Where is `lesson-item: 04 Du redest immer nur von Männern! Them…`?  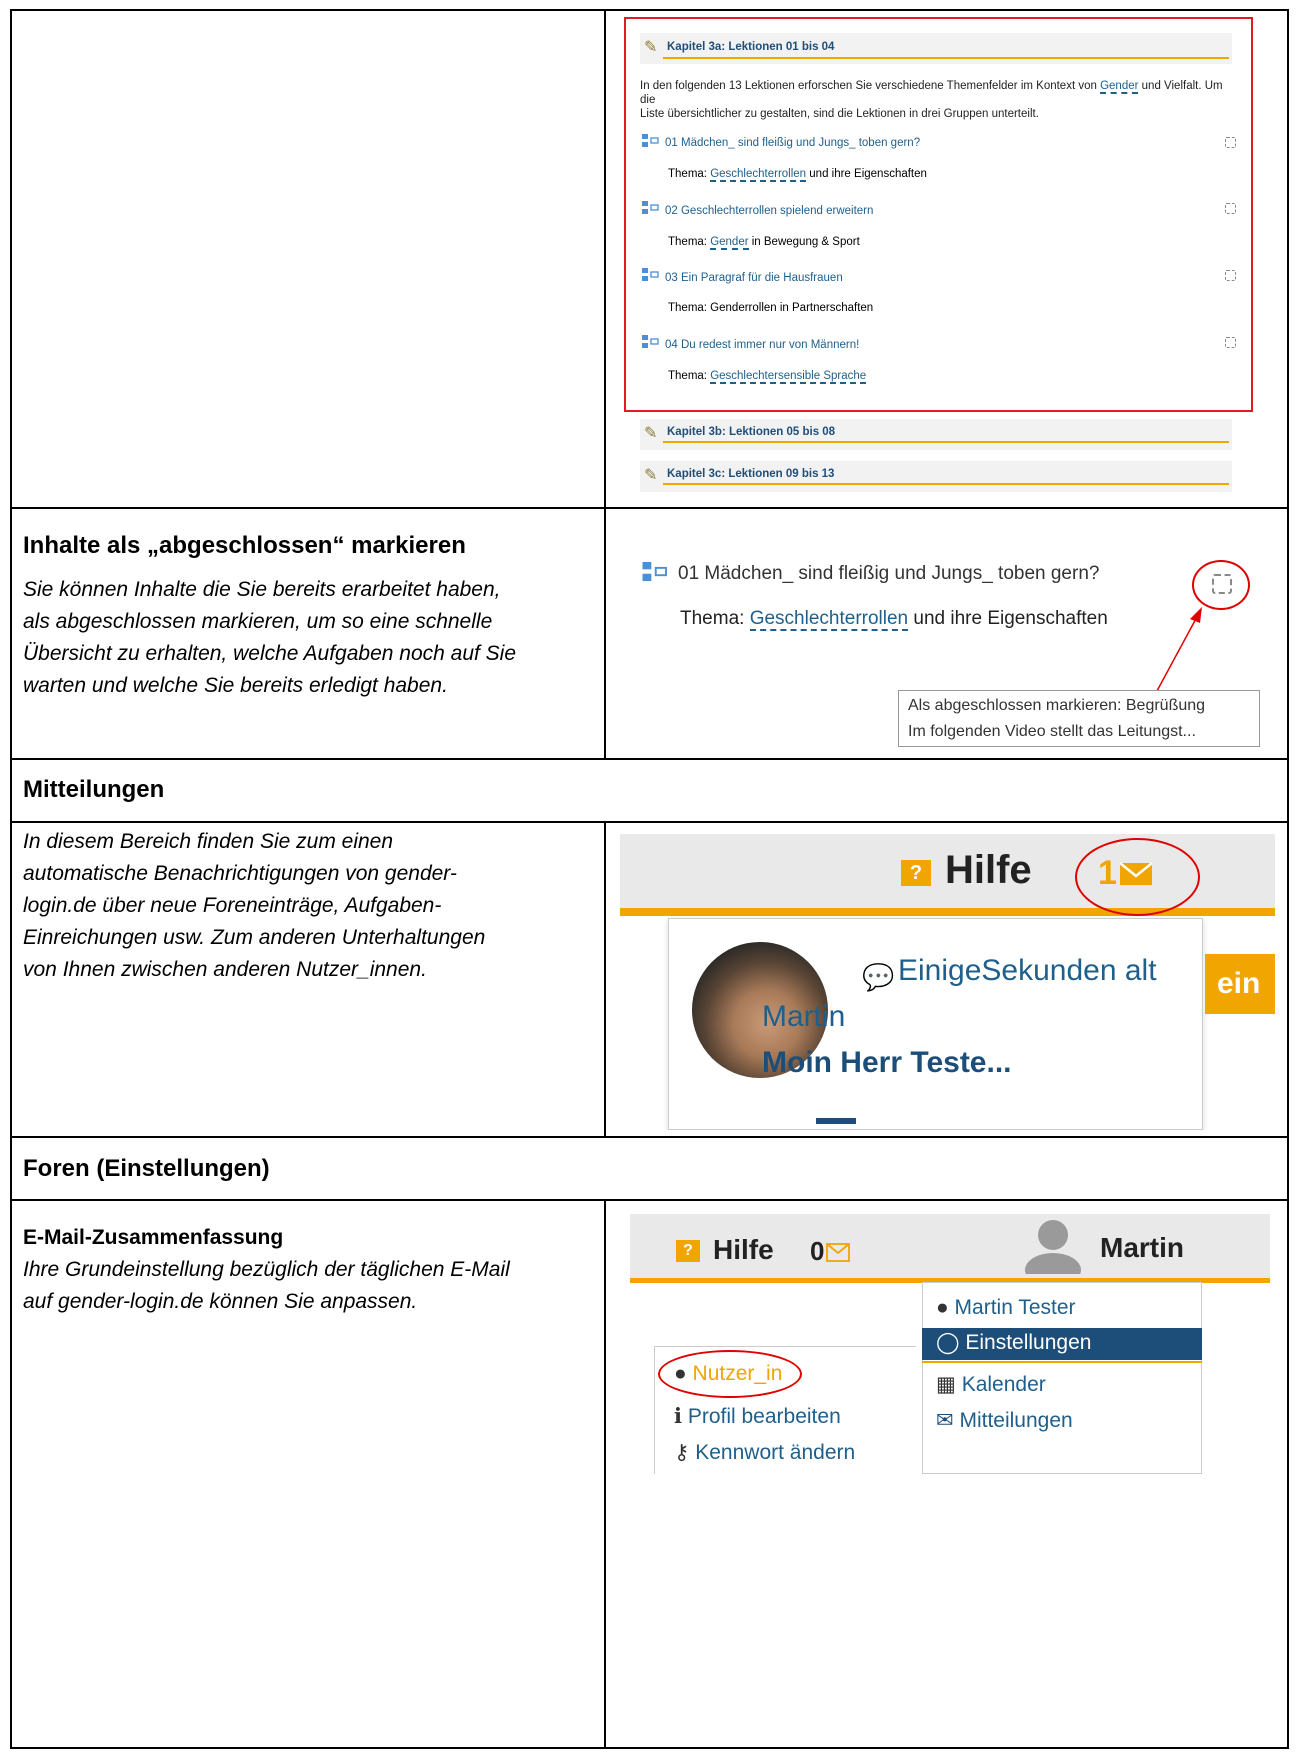
lesson-item: 04 Du redest immer nur von Männern! Them… is located at coordinates (940, 360).